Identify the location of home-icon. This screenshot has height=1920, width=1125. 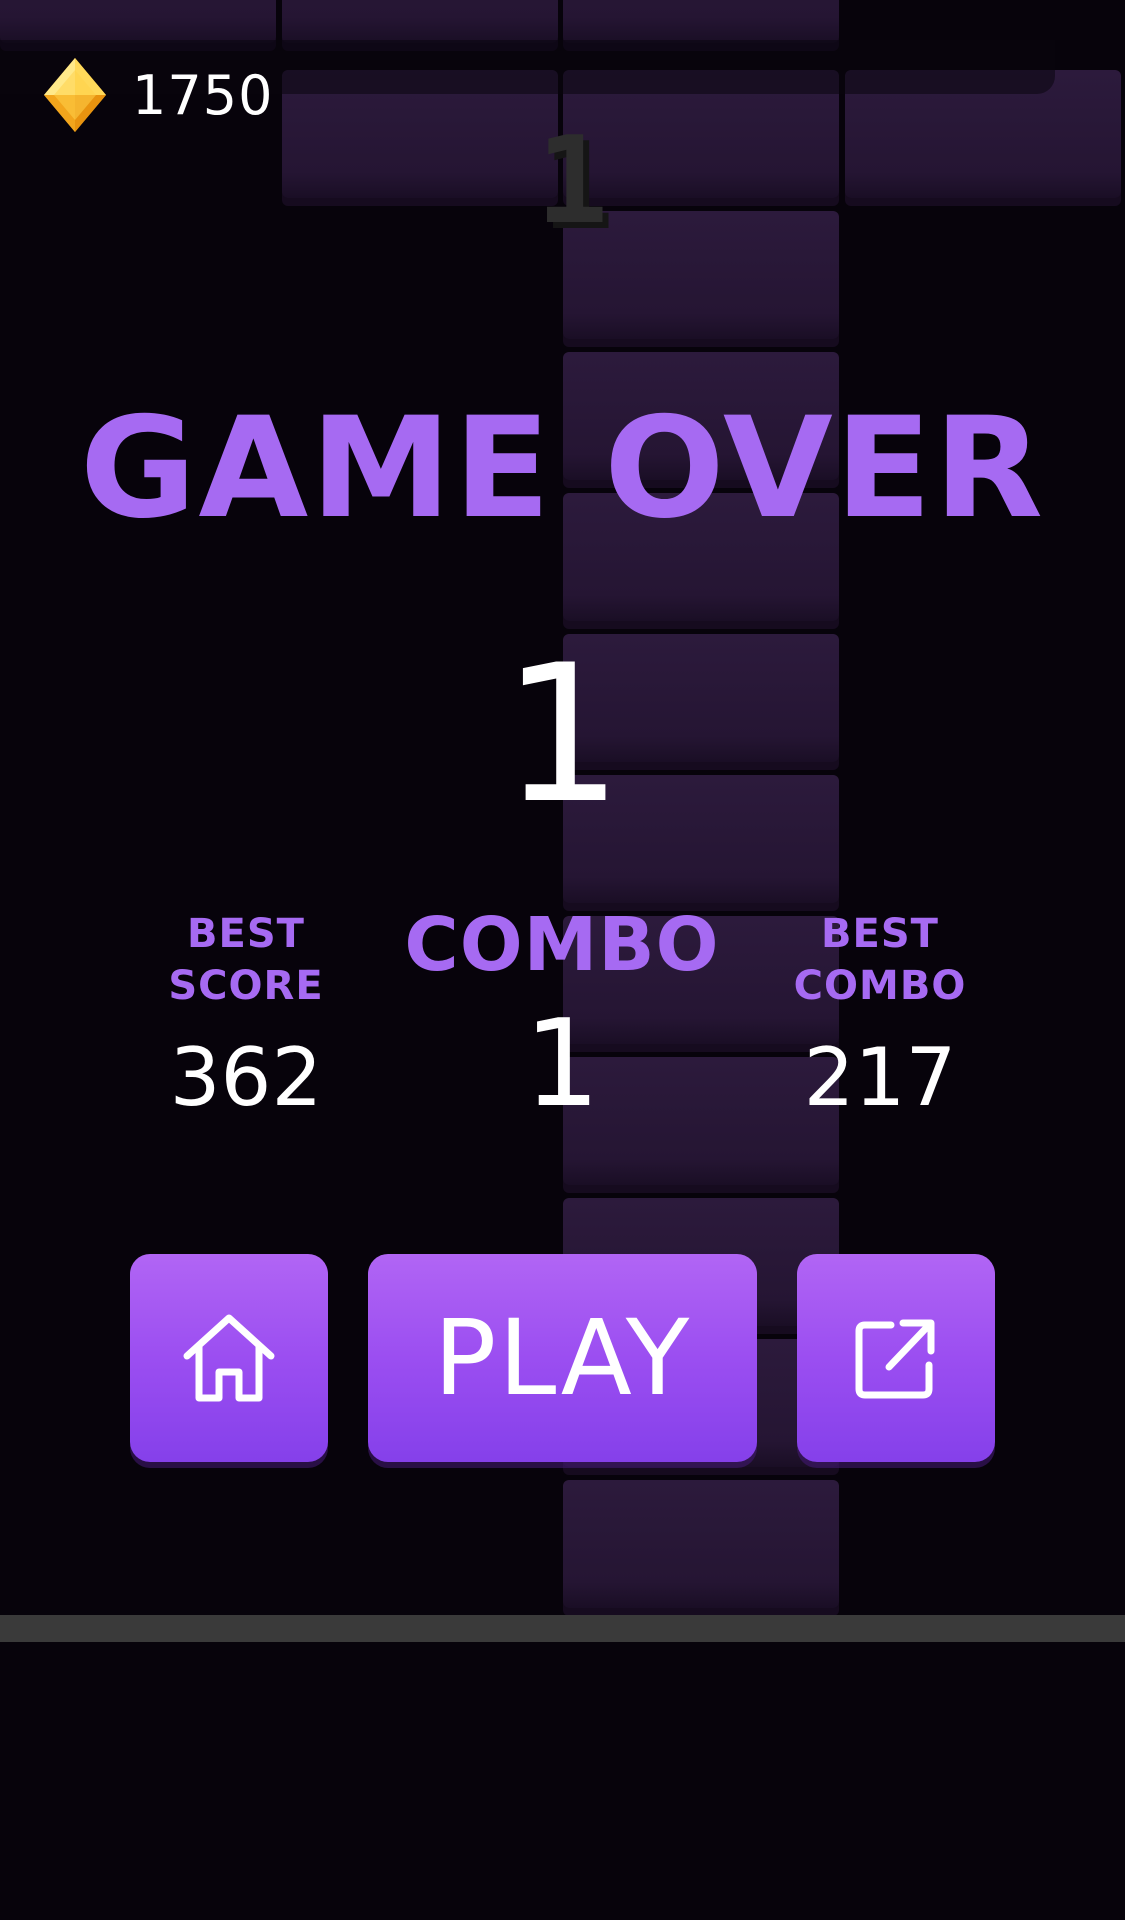
(229, 1358).